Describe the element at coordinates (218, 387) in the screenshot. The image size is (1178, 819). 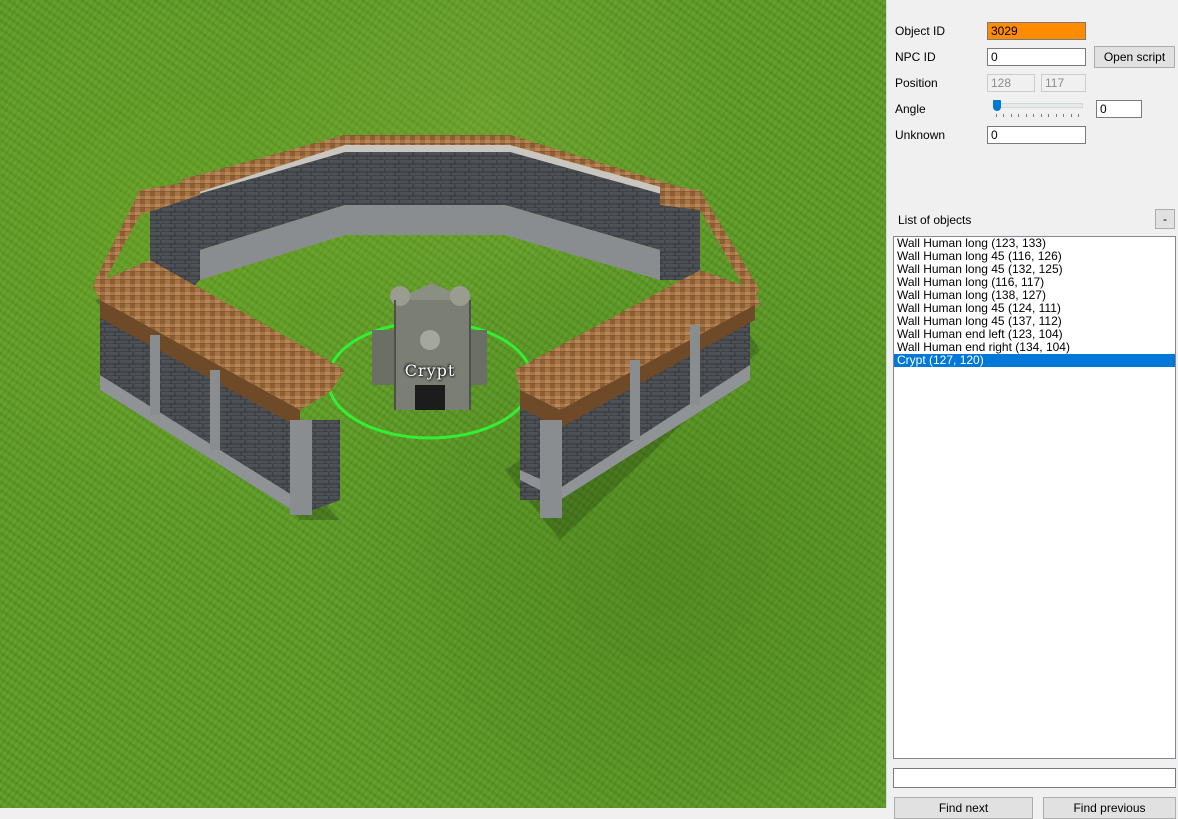
I see `front-left-wall` at that location.